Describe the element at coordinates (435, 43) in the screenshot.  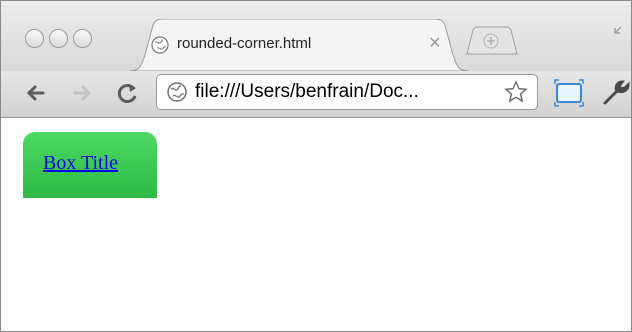
I see `tab-close-button: ×` at that location.